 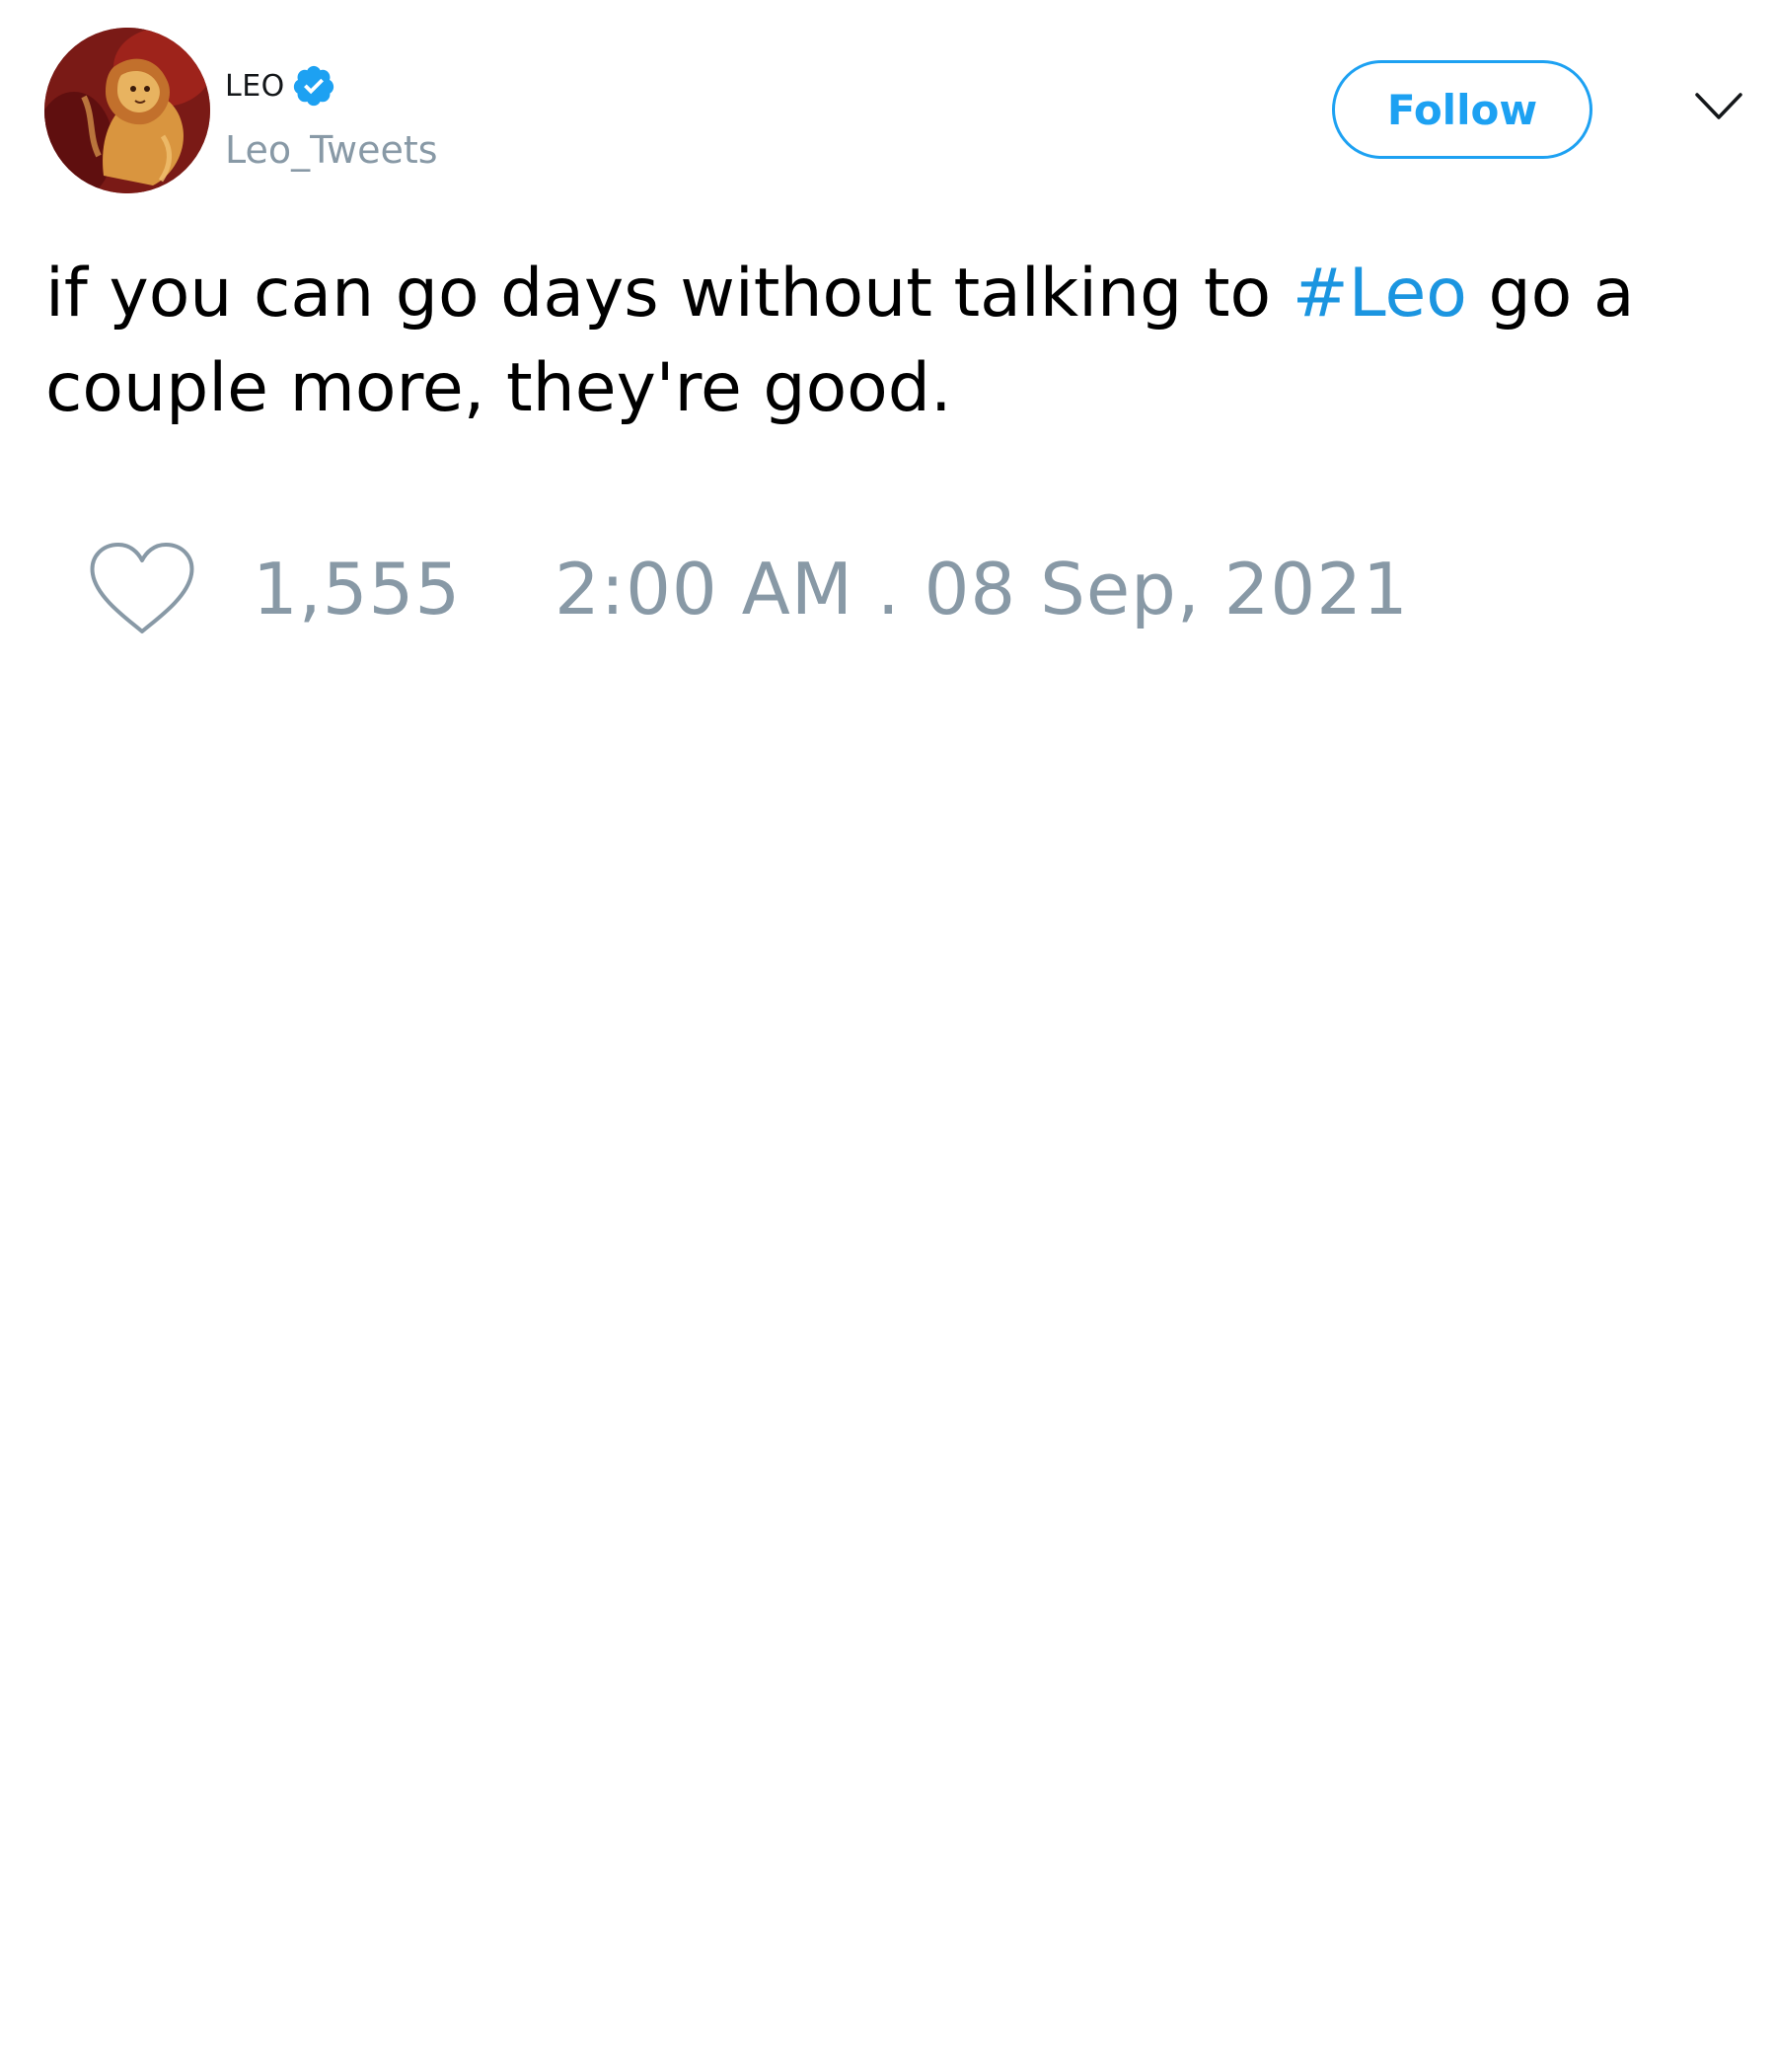 I want to click on tweet-text-before: if you can go days without talking to, so click(x=669, y=294).